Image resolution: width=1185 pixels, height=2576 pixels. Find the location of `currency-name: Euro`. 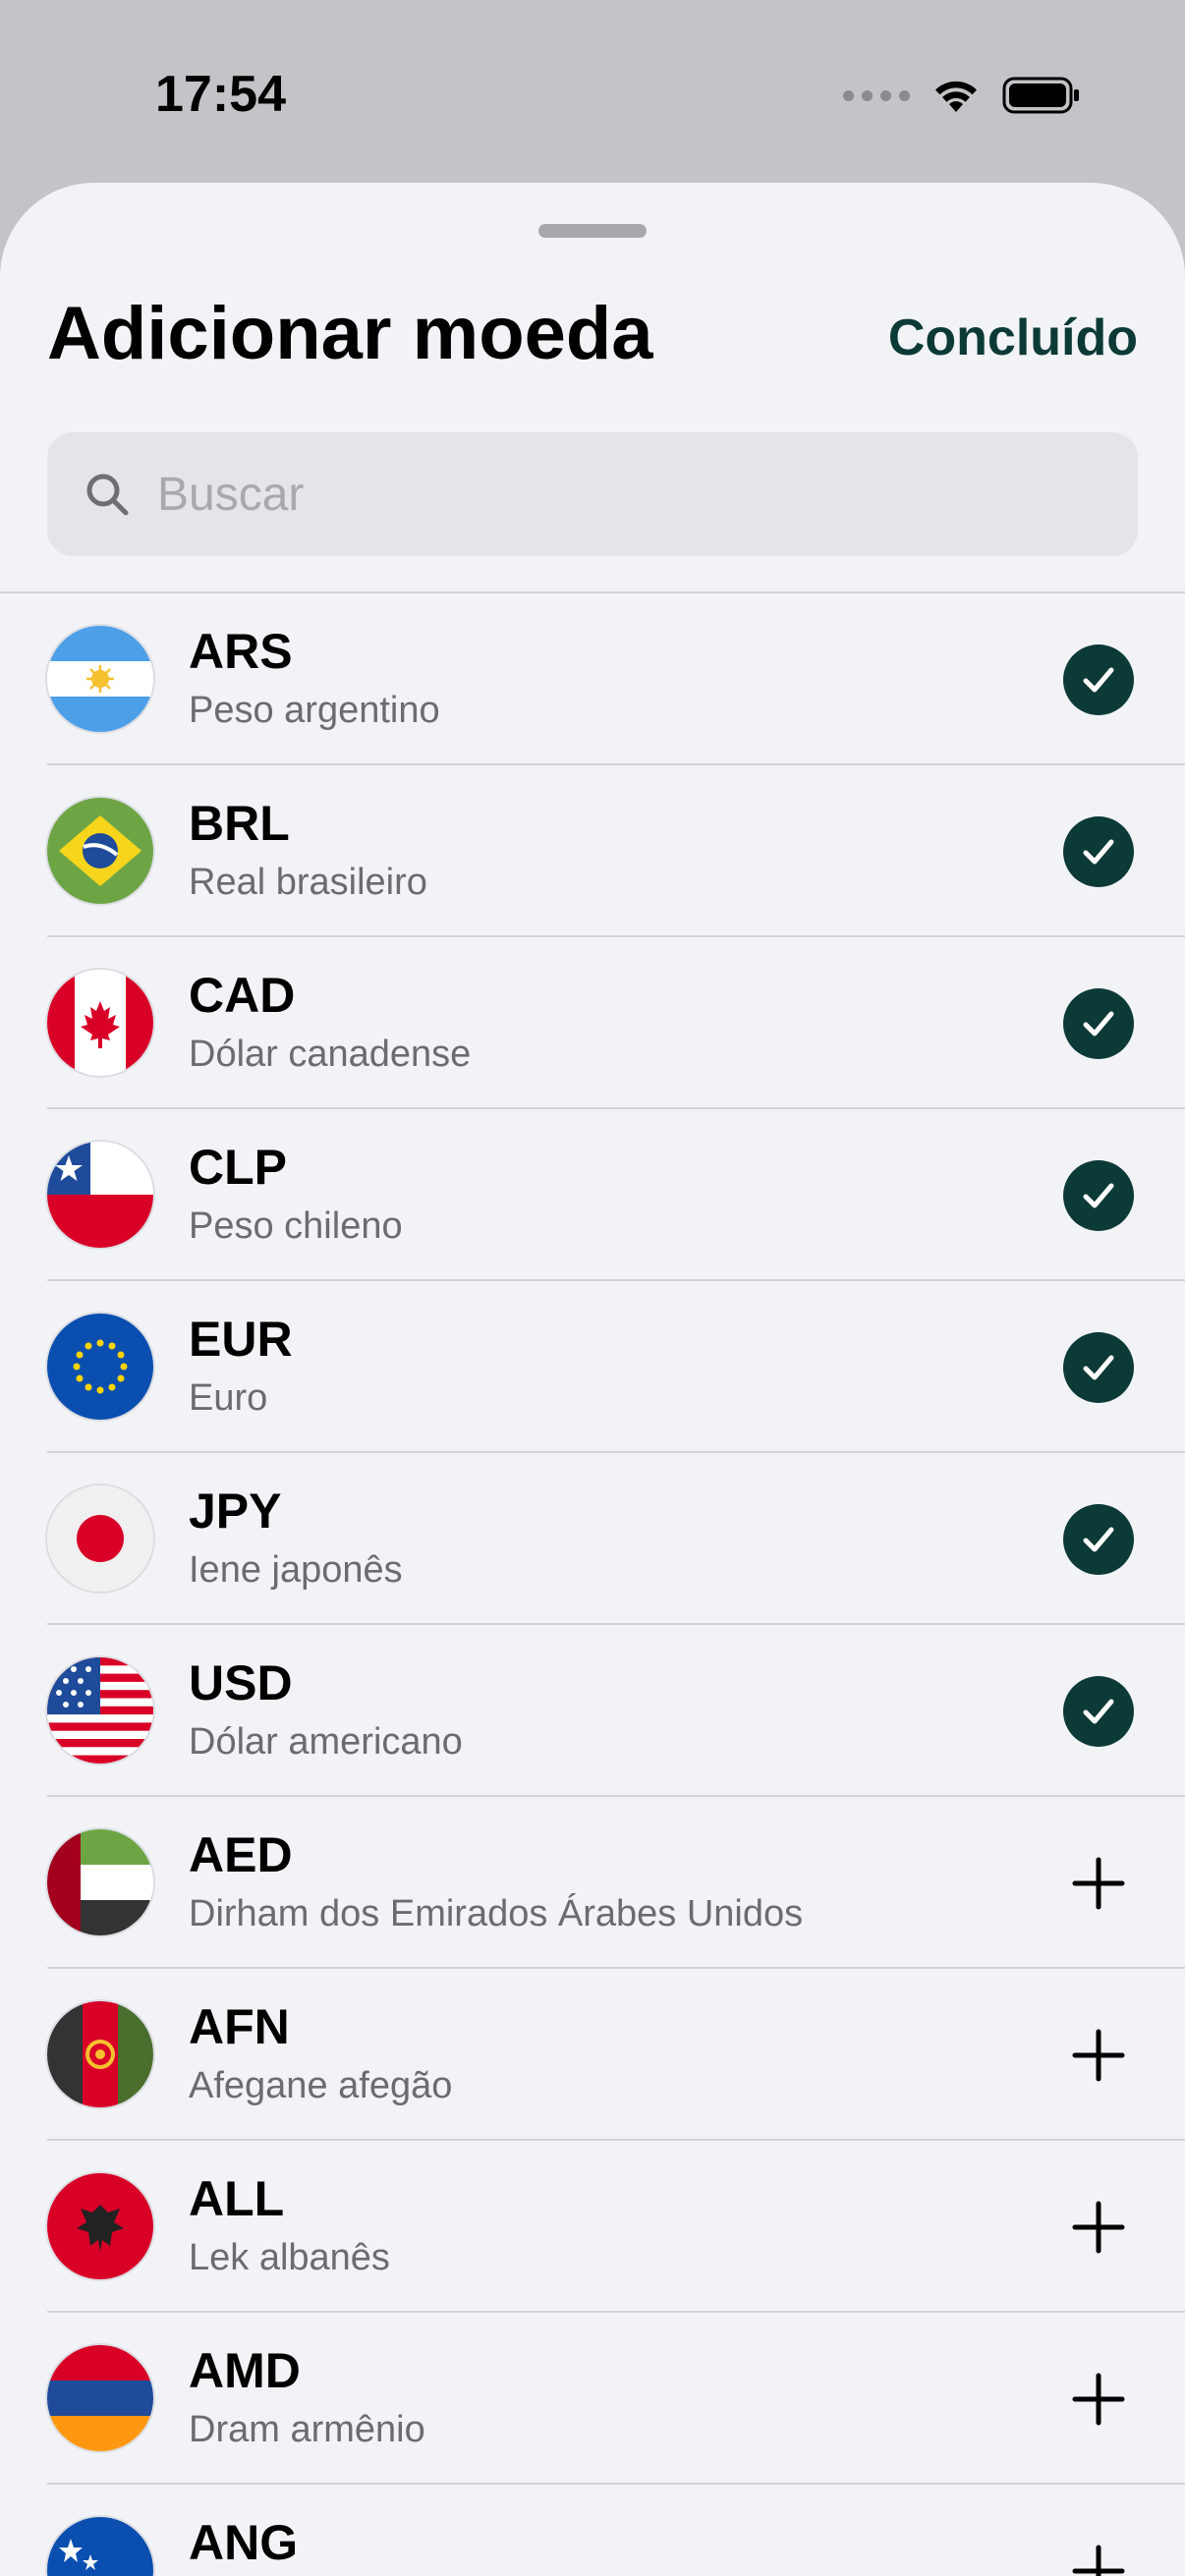

currency-name: Euro is located at coordinates (229, 1398).